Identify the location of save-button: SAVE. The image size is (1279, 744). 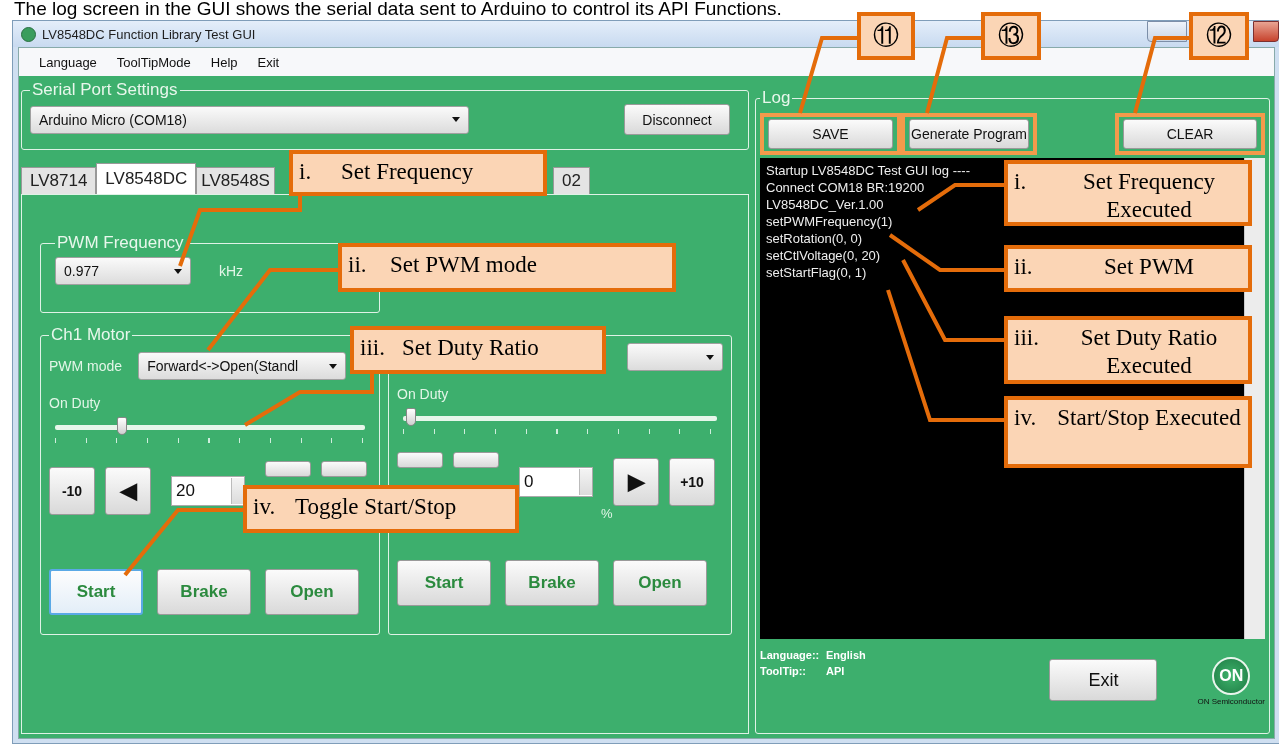
(830, 134).